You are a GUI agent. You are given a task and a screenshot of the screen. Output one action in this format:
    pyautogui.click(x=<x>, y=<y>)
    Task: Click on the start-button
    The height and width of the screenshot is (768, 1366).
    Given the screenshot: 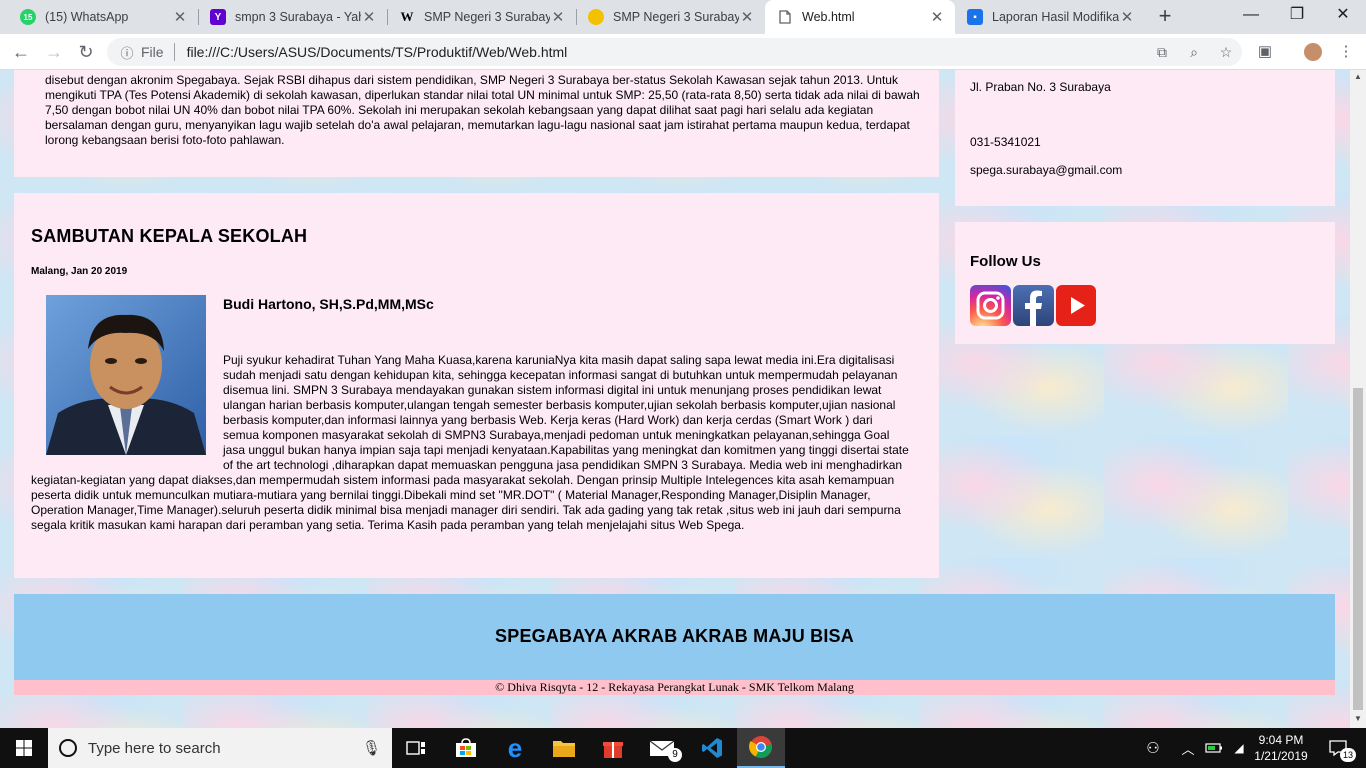 What is the action you would take?
    pyautogui.click(x=24, y=748)
    